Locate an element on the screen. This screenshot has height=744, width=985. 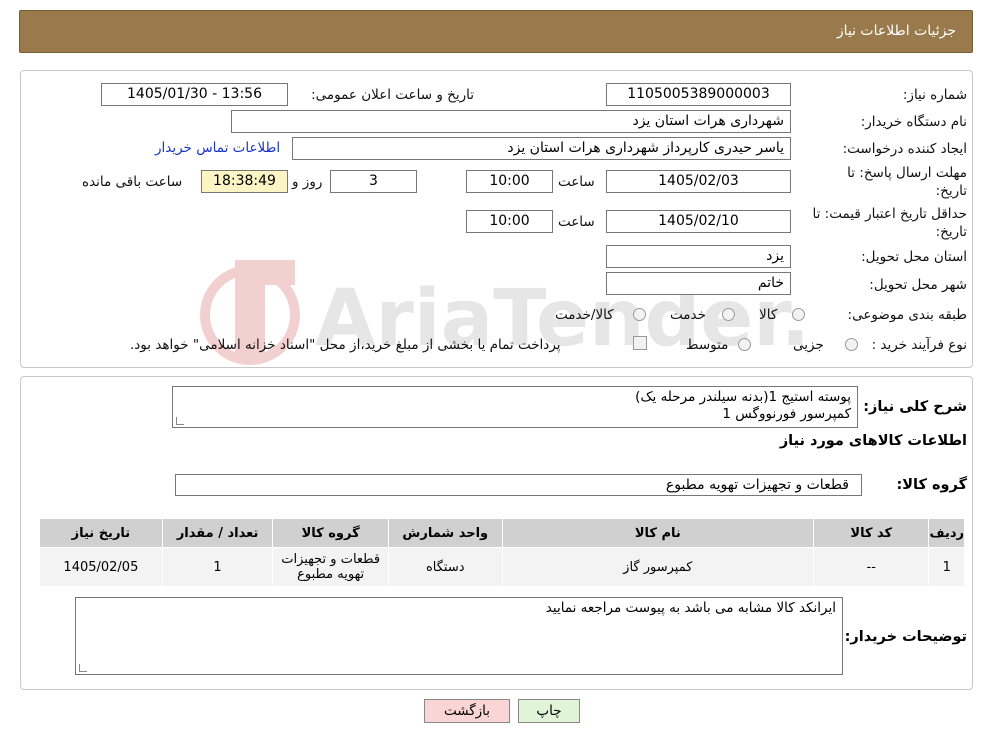
col-row: ردیف is located at coordinates (946, 533).